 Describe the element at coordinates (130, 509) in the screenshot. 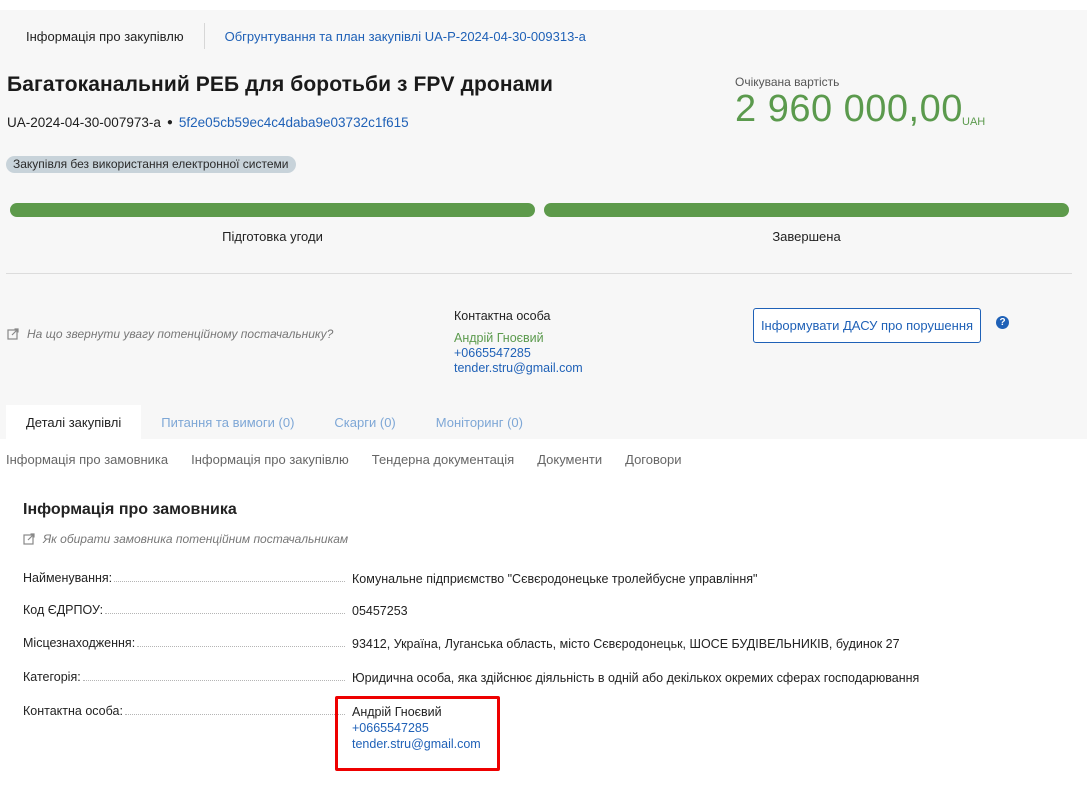

I see `customer-section-title: Інформація про замовника` at that location.